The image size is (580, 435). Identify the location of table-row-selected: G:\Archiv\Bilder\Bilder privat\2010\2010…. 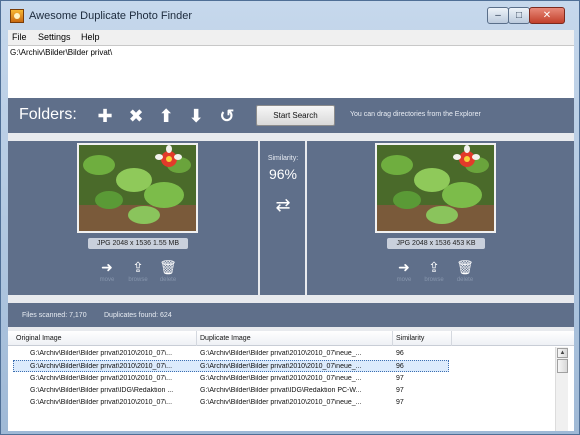
(231, 366).